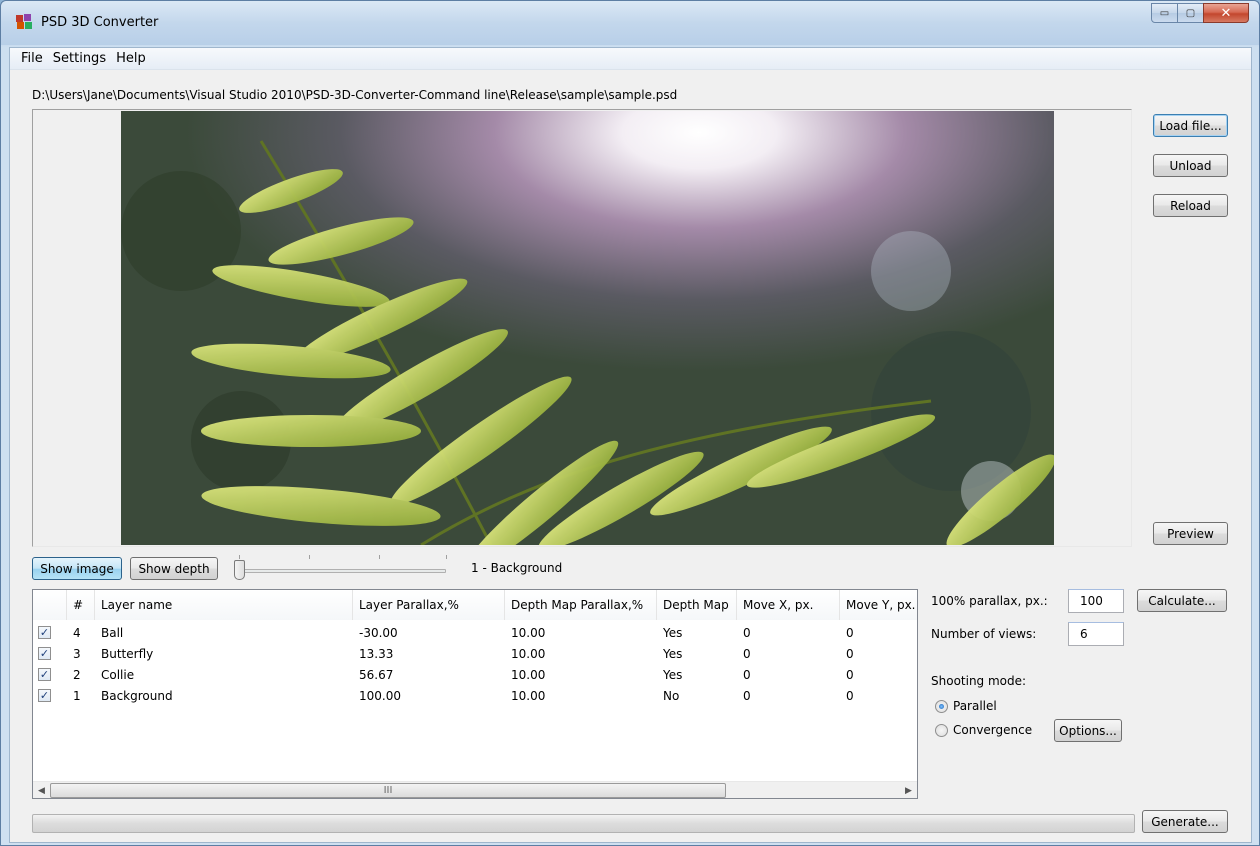  Describe the element at coordinates (583, 823) in the screenshot. I see `progress-bar` at that location.